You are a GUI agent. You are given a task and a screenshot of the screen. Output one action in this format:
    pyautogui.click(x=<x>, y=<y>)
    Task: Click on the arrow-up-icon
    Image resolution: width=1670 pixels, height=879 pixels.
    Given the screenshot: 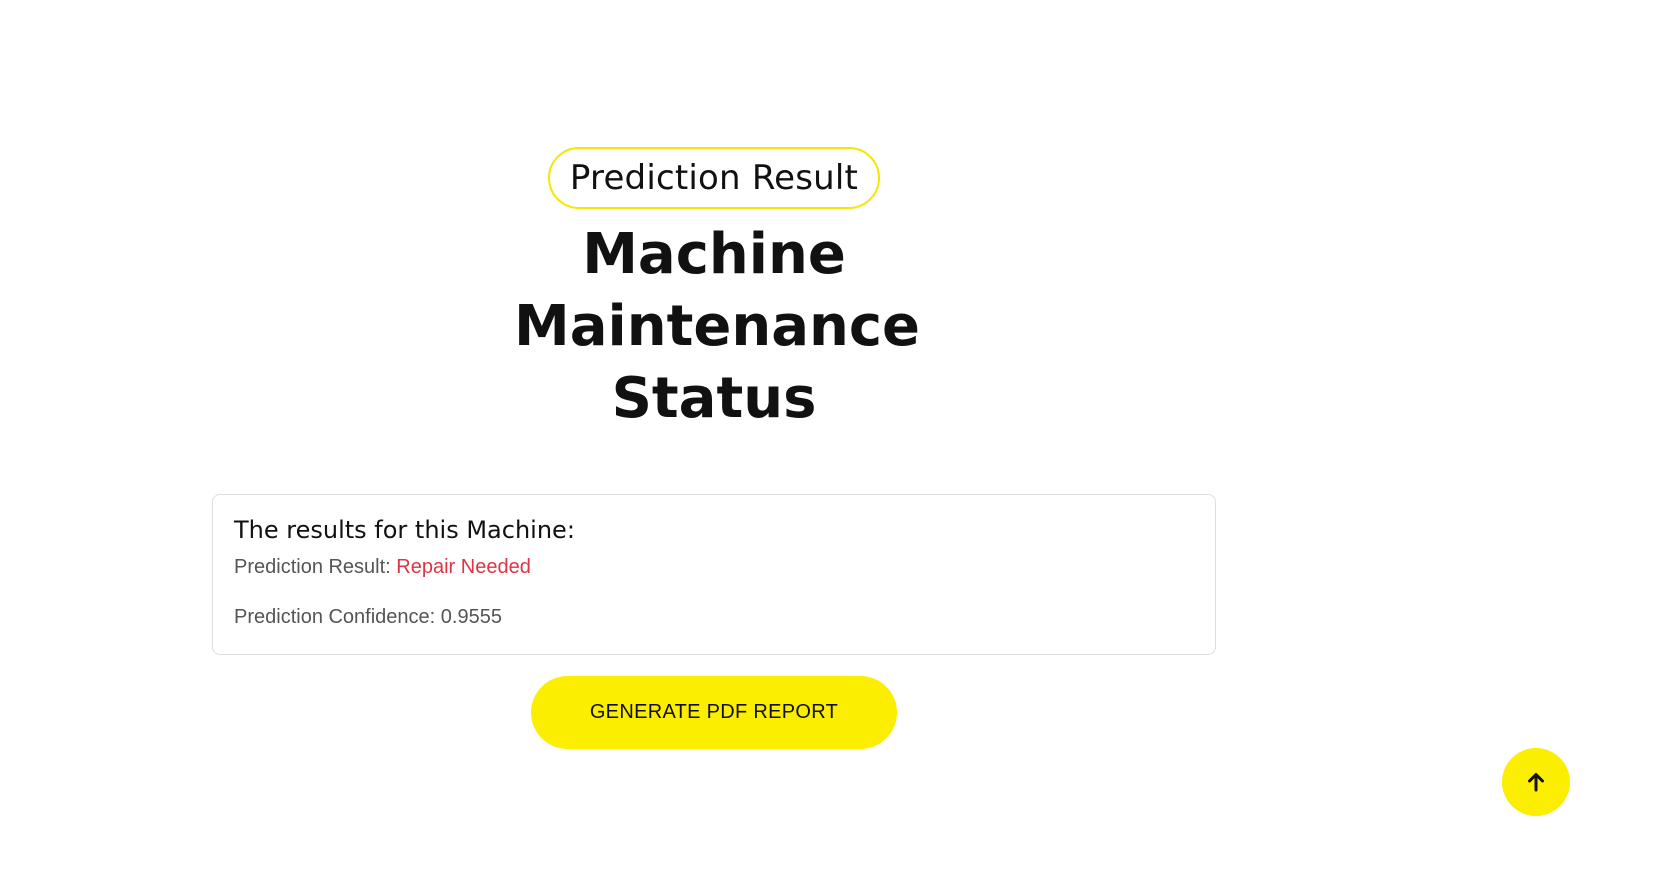 What is the action you would take?
    pyautogui.click(x=1536, y=782)
    